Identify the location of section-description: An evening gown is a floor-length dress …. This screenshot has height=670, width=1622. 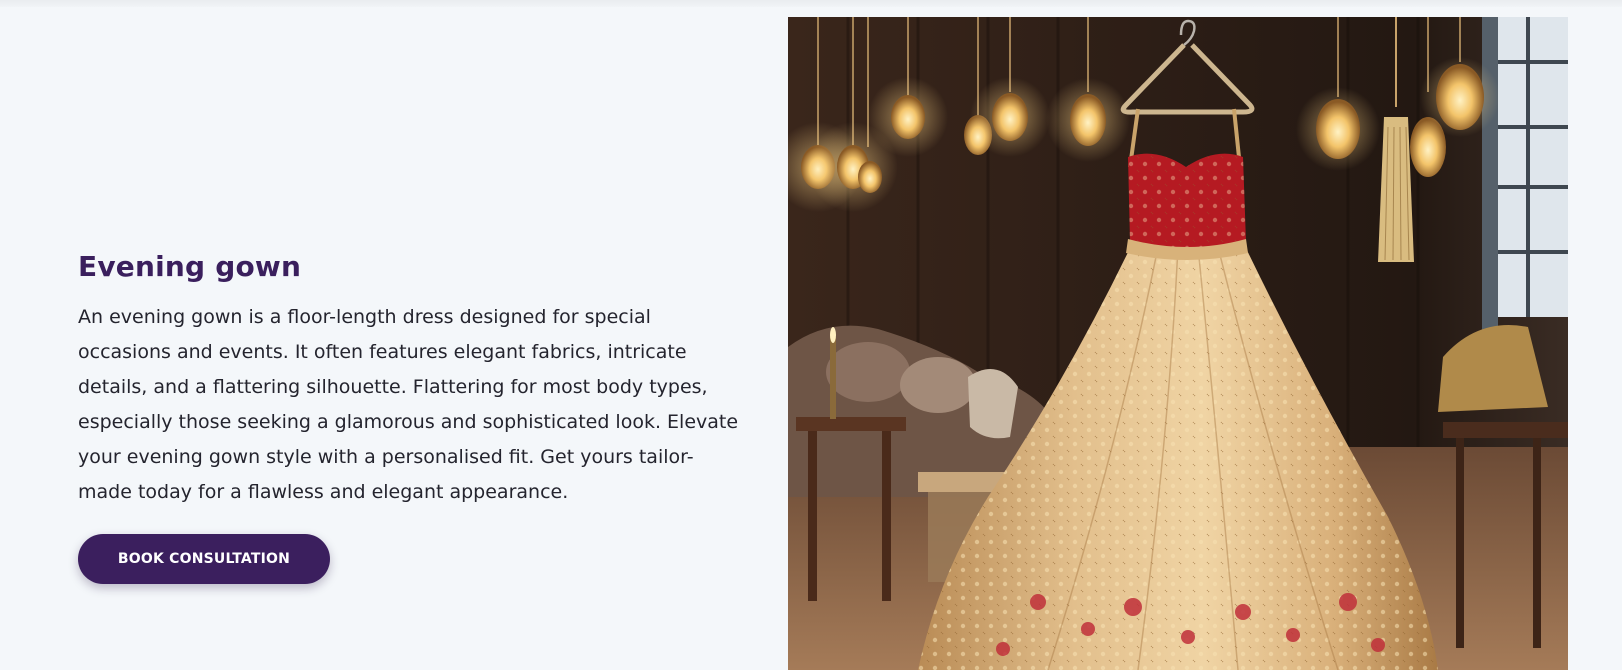
(408, 404).